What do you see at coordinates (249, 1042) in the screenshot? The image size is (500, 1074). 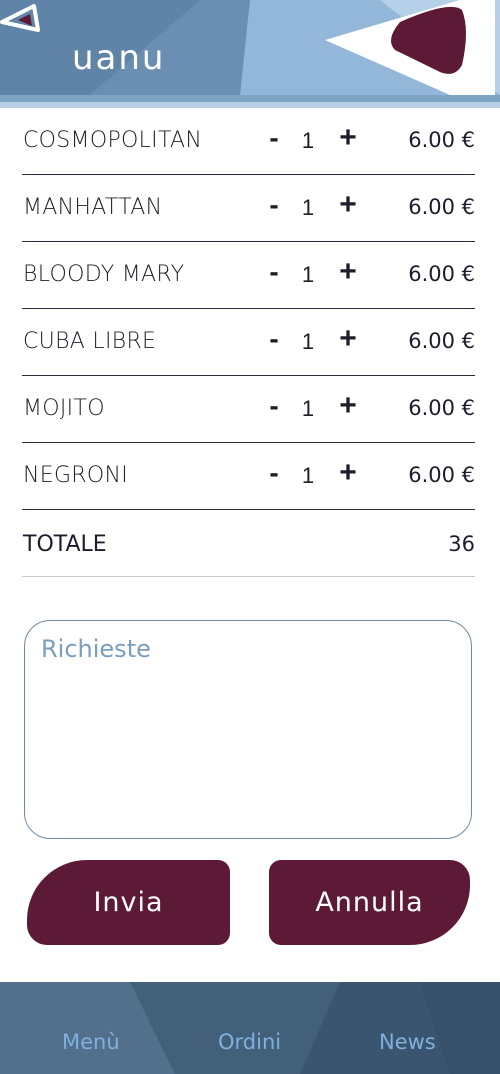 I see `nav-orders-tab: Ordini` at bounding box center [249, 1042].